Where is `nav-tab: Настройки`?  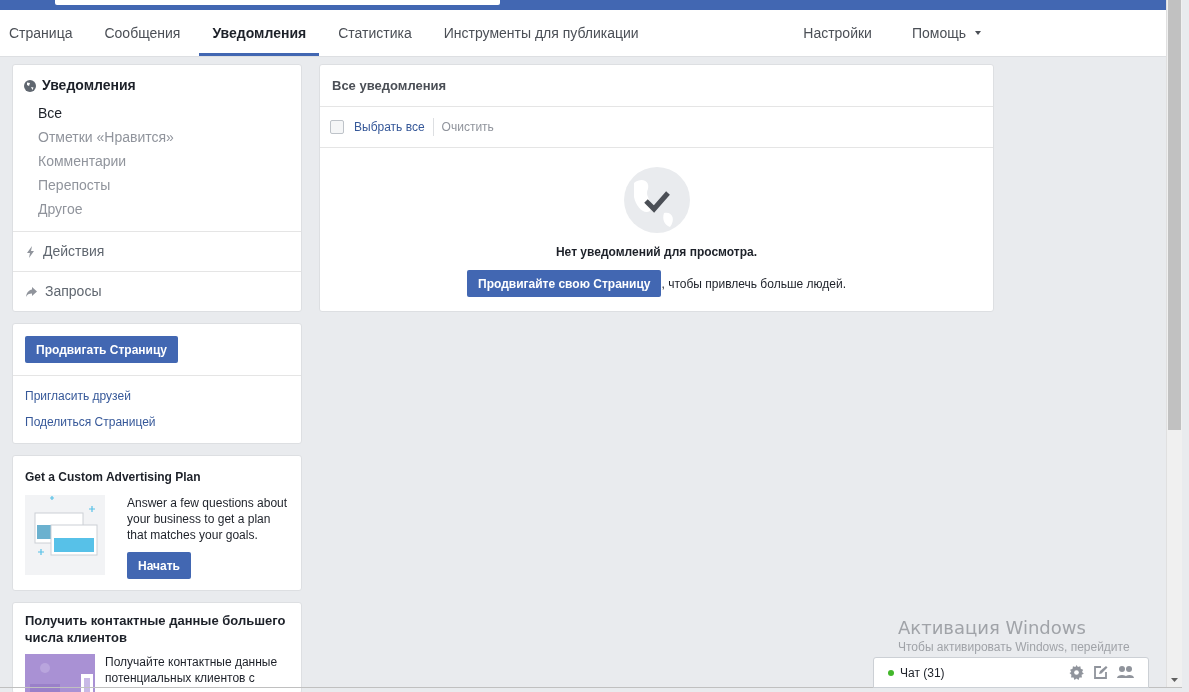
nav-tab: Настройки is located at coordinates (837, 33).